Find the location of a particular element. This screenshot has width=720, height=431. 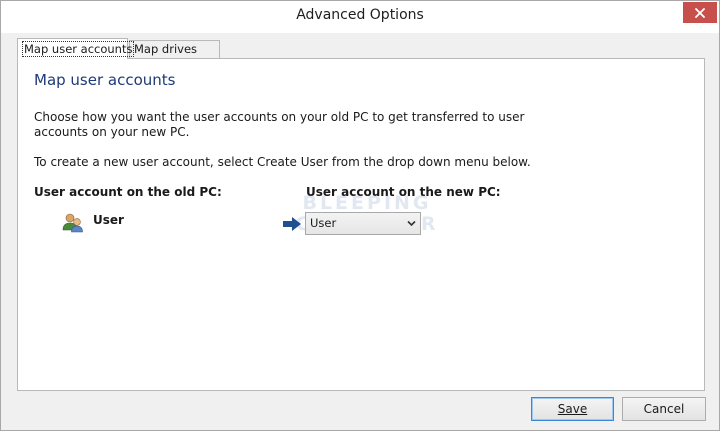

close-button is located at coordinates (700, 12).